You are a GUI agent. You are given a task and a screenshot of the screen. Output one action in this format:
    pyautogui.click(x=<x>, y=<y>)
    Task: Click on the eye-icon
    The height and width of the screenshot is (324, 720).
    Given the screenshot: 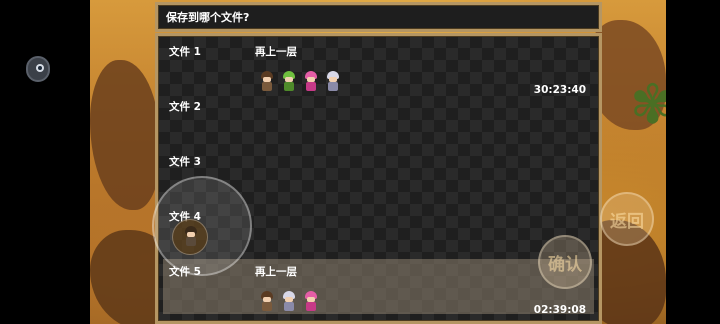 What is the action you would take?
    pyautogui.click(x=40, y=68)
    